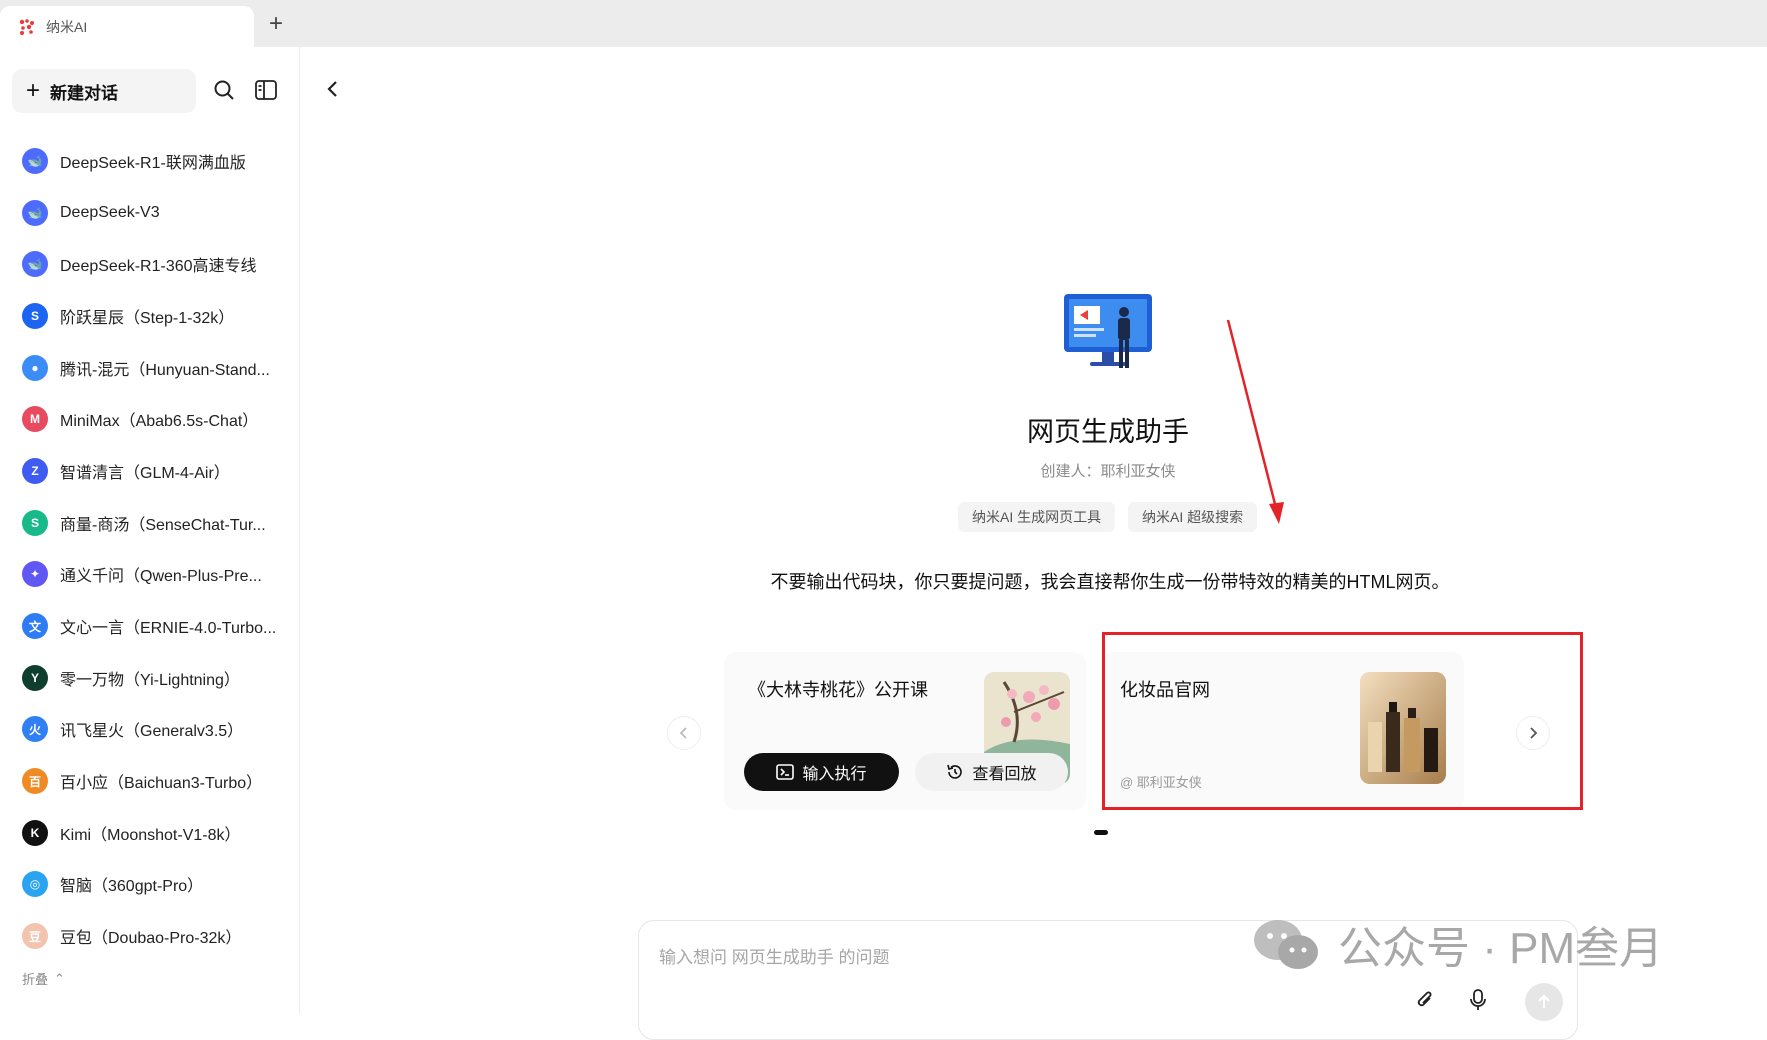 Image resolution: width=1767 pixels, height=1040 pixels. I want to click on tag-web-tool: 纳米AI 生成网页工具, so click(1037, 517).